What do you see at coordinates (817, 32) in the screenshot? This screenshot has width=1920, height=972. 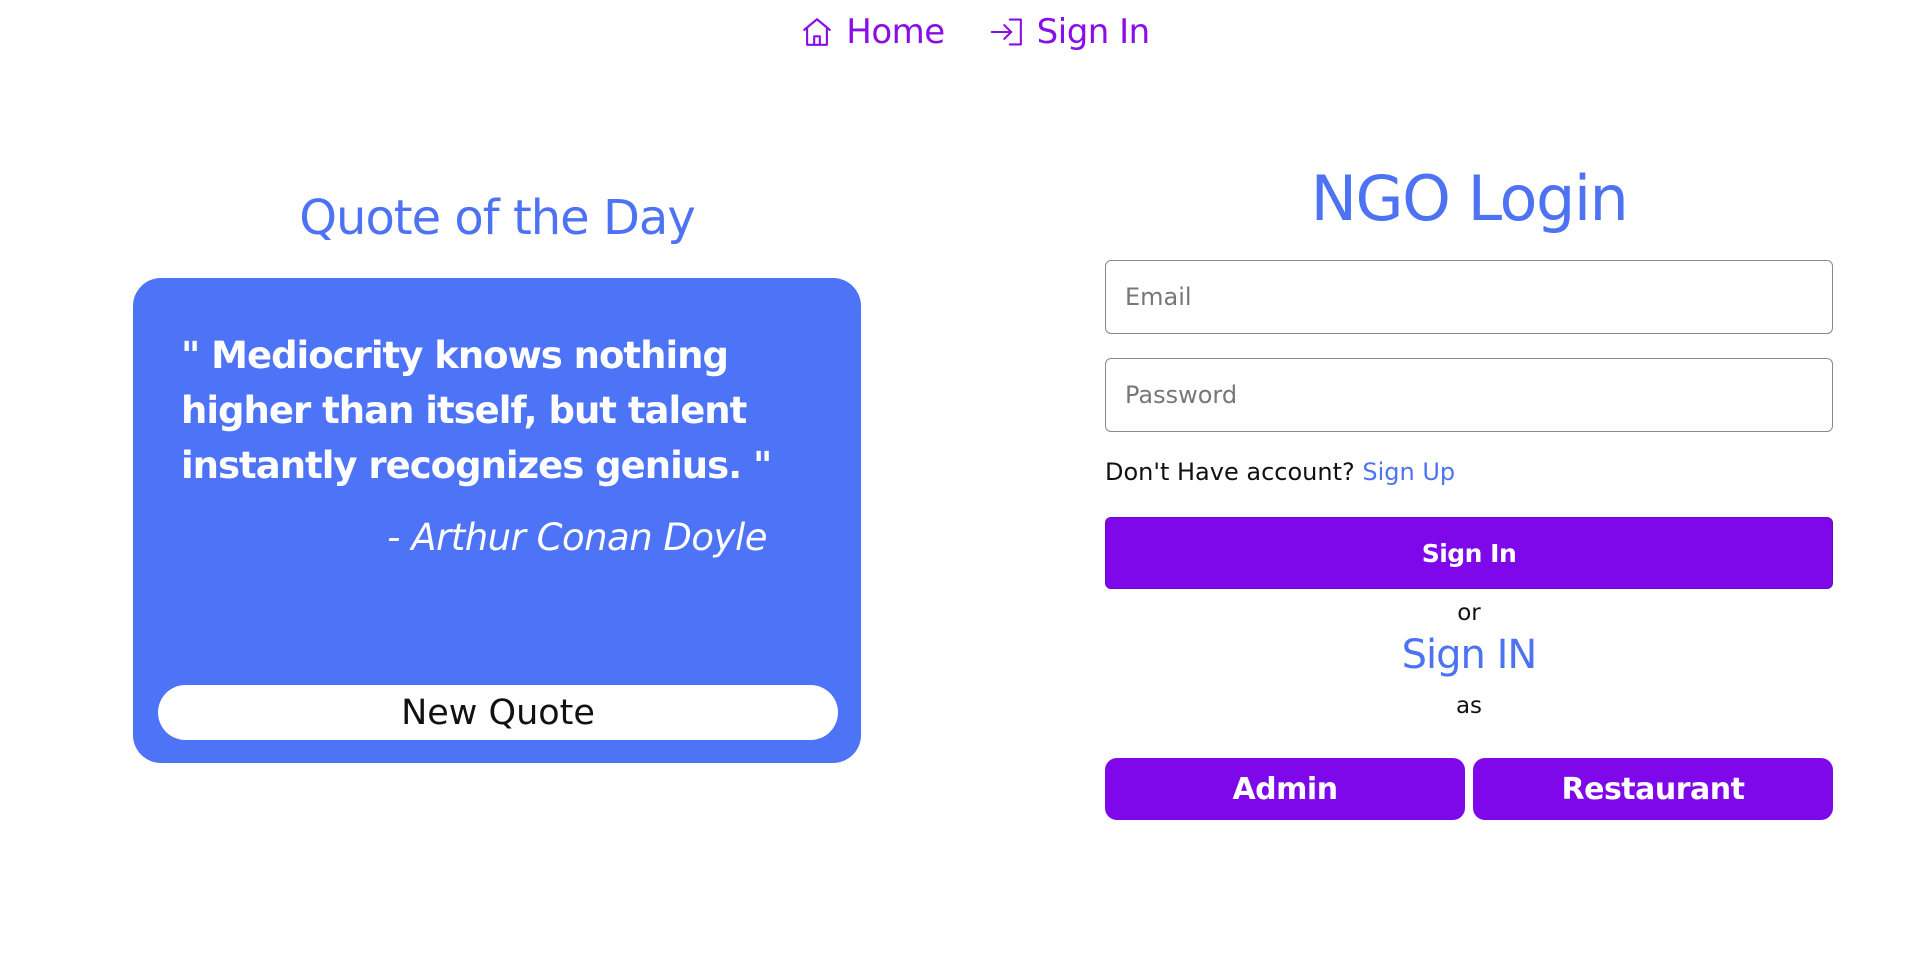 I see `home-icon` at bounding box center [817, 32].